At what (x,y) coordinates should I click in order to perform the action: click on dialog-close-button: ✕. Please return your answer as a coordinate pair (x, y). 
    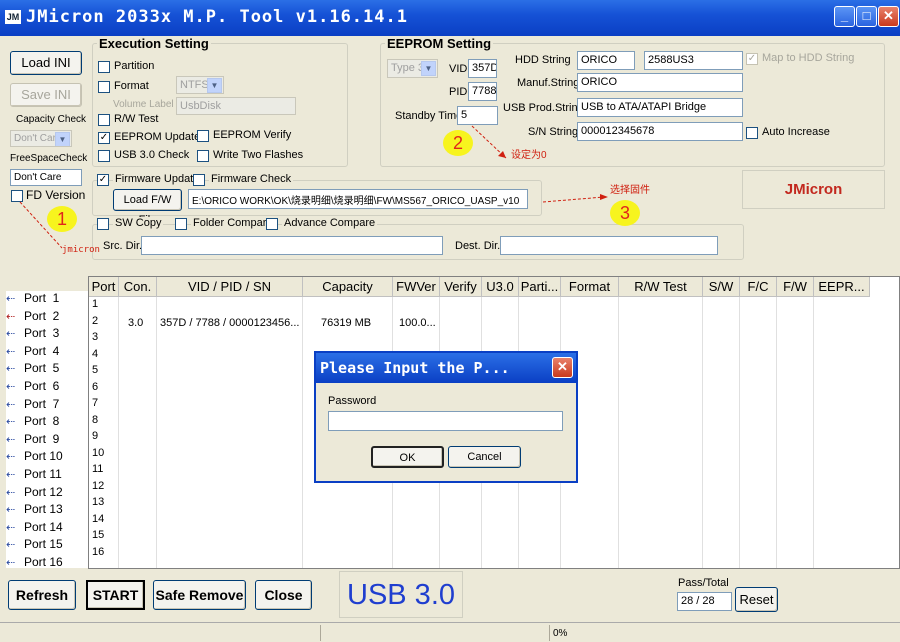
    Looking at the image, I should click on (562, 367).